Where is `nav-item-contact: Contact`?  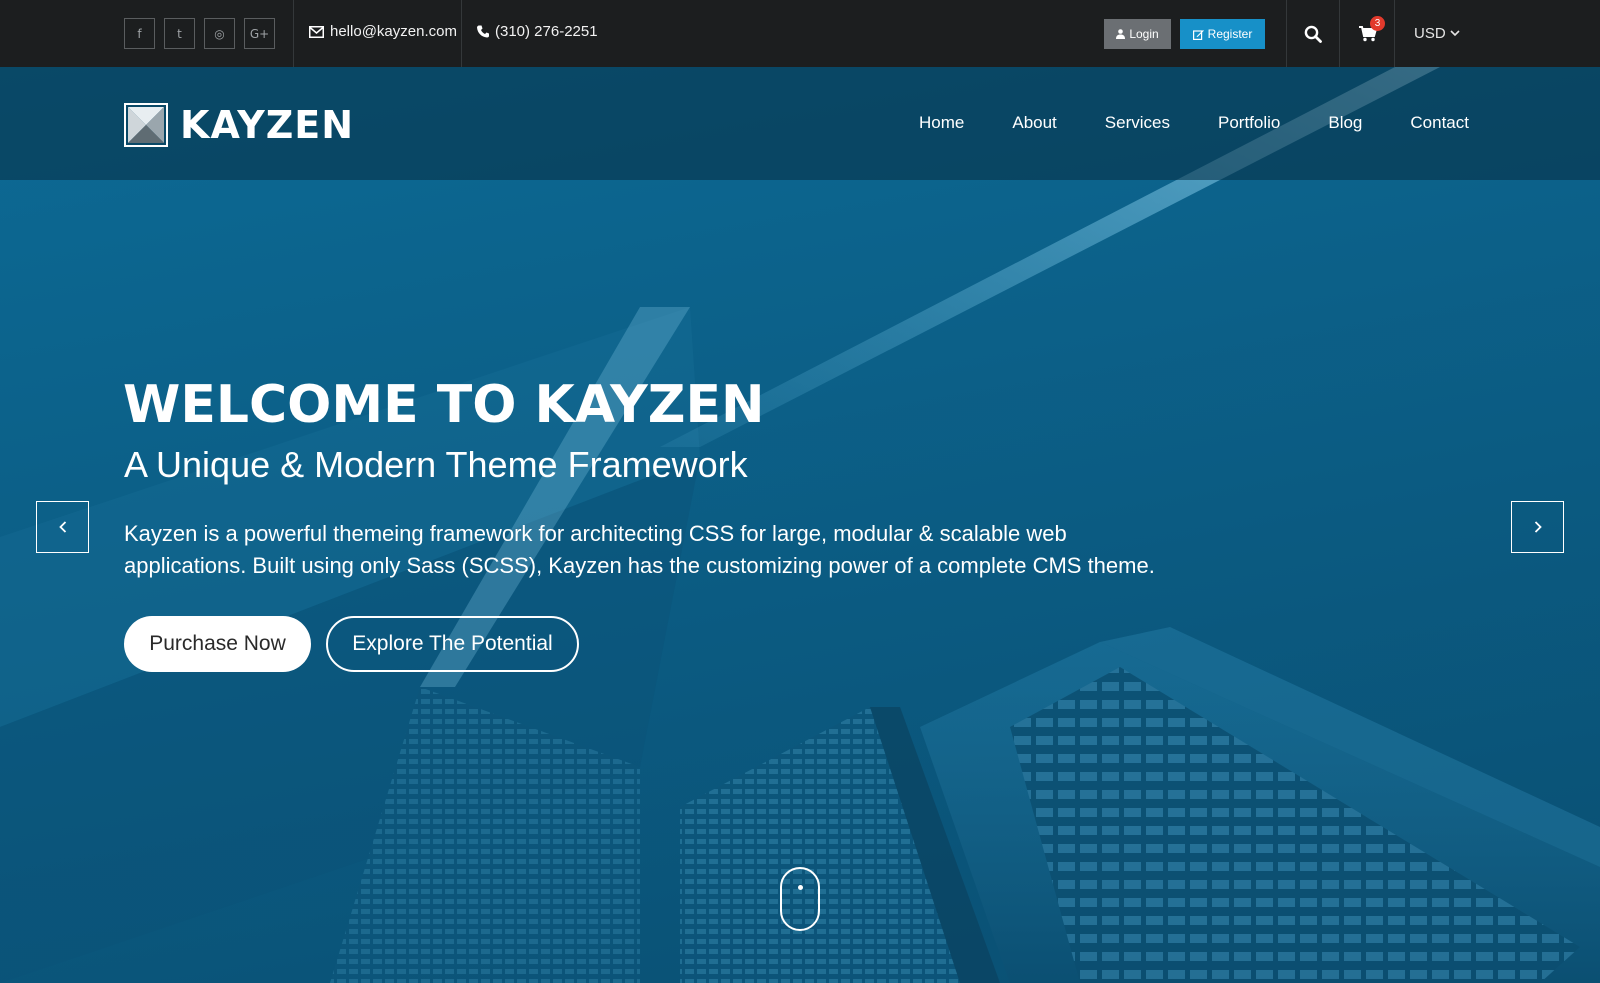 nav-item-contact: Contact is located at coordinates (1439, 123).